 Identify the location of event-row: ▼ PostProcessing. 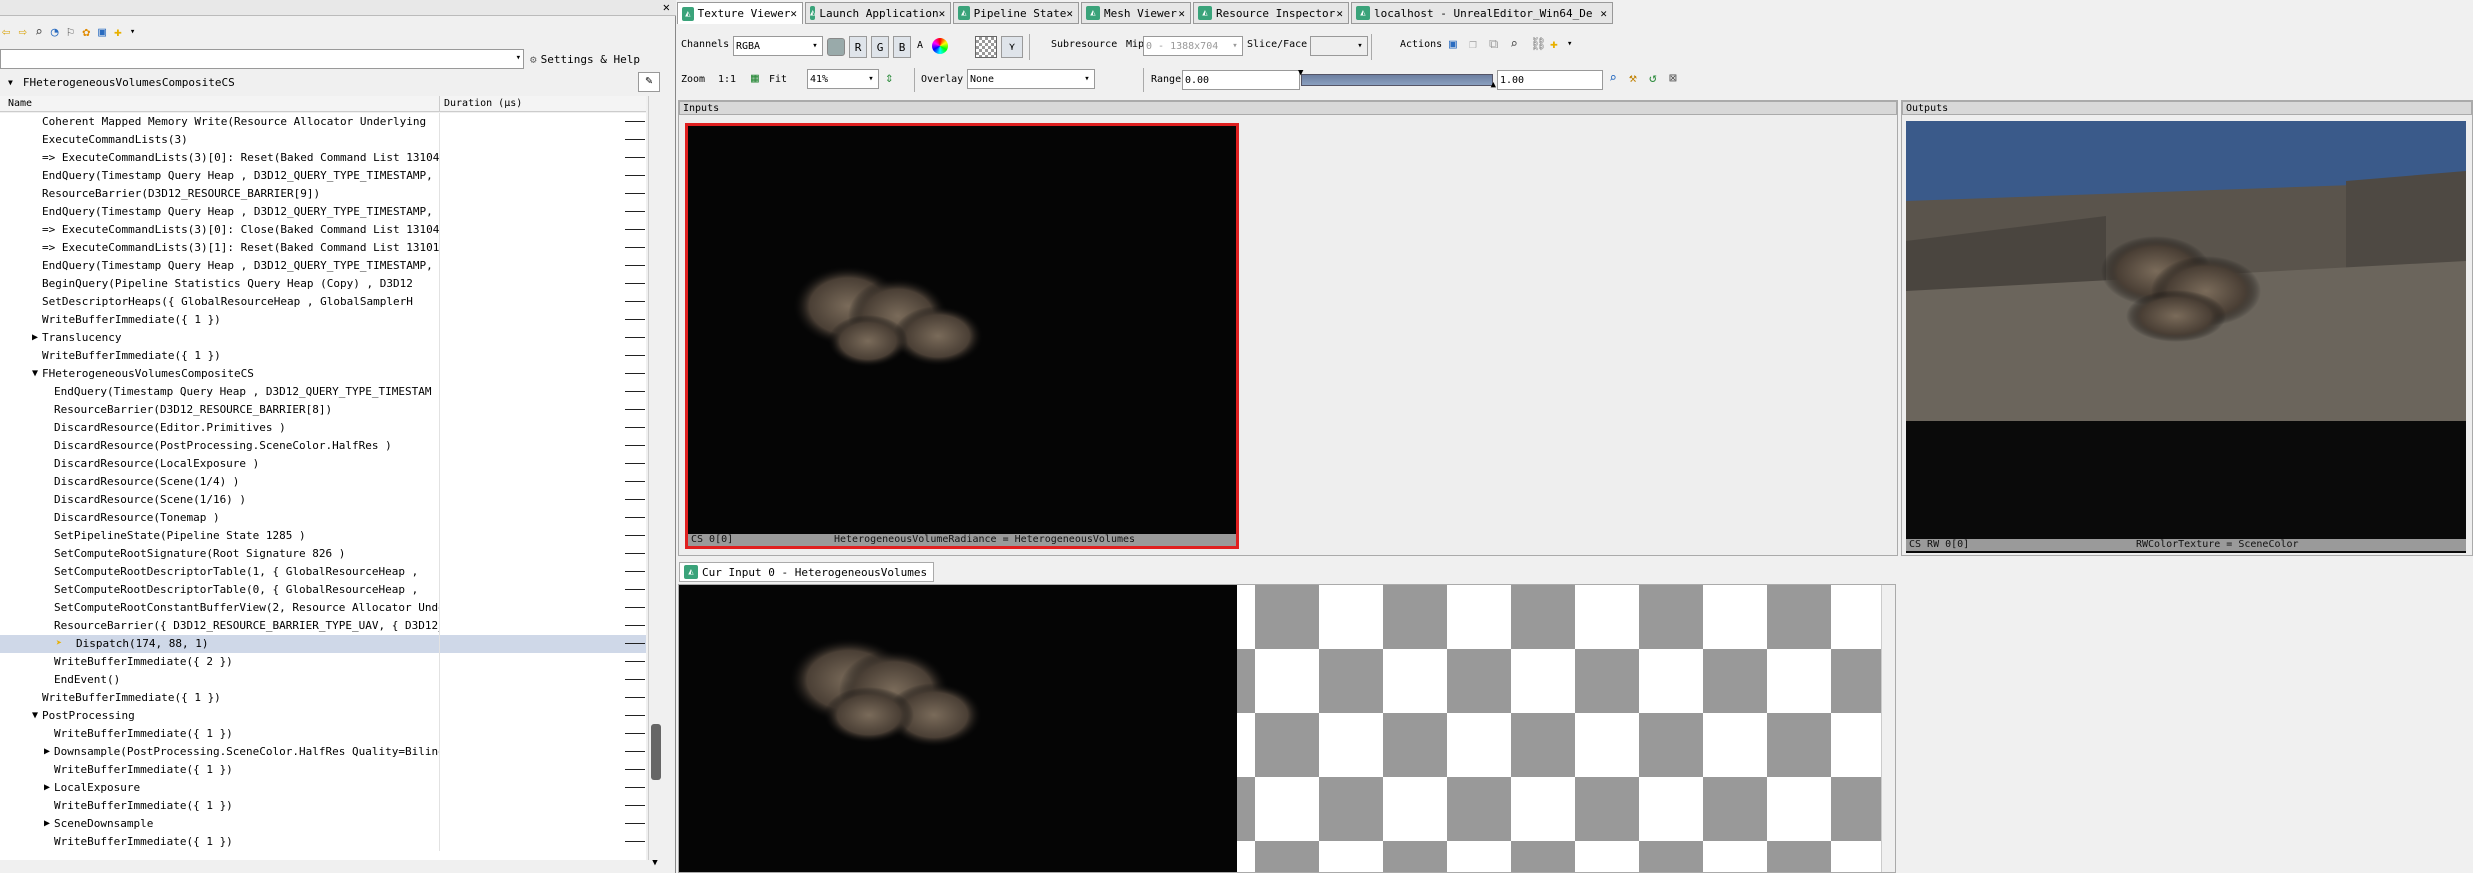
(323, 716).